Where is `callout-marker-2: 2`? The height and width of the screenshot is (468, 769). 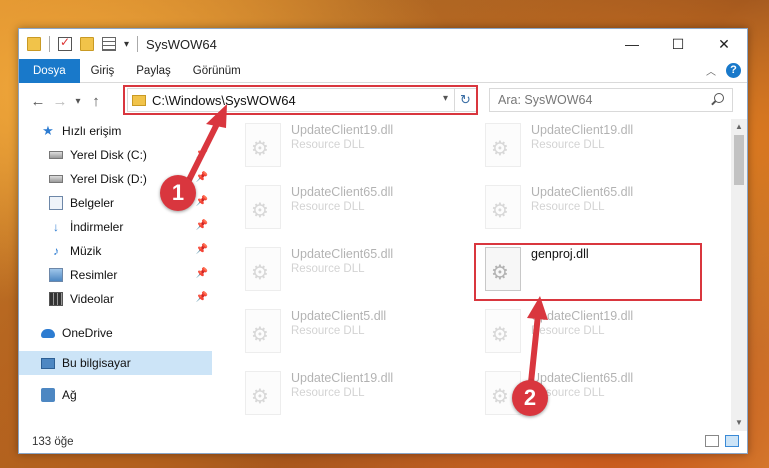 callout-marker-2: 2 is located at coordinates (530, 398).